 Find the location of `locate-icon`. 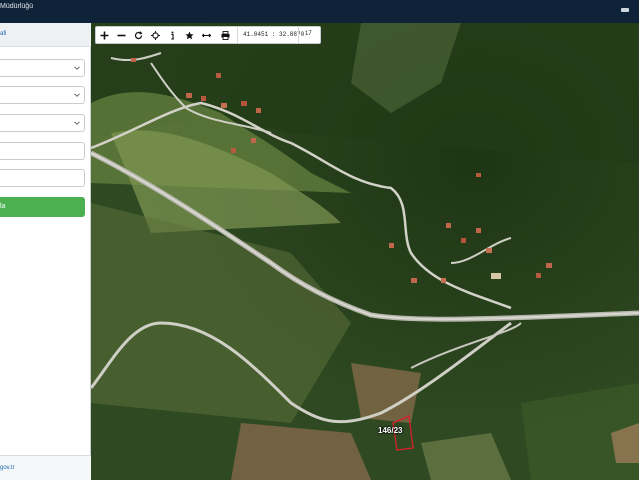

locate-icon is located at coordinates (155, 35).